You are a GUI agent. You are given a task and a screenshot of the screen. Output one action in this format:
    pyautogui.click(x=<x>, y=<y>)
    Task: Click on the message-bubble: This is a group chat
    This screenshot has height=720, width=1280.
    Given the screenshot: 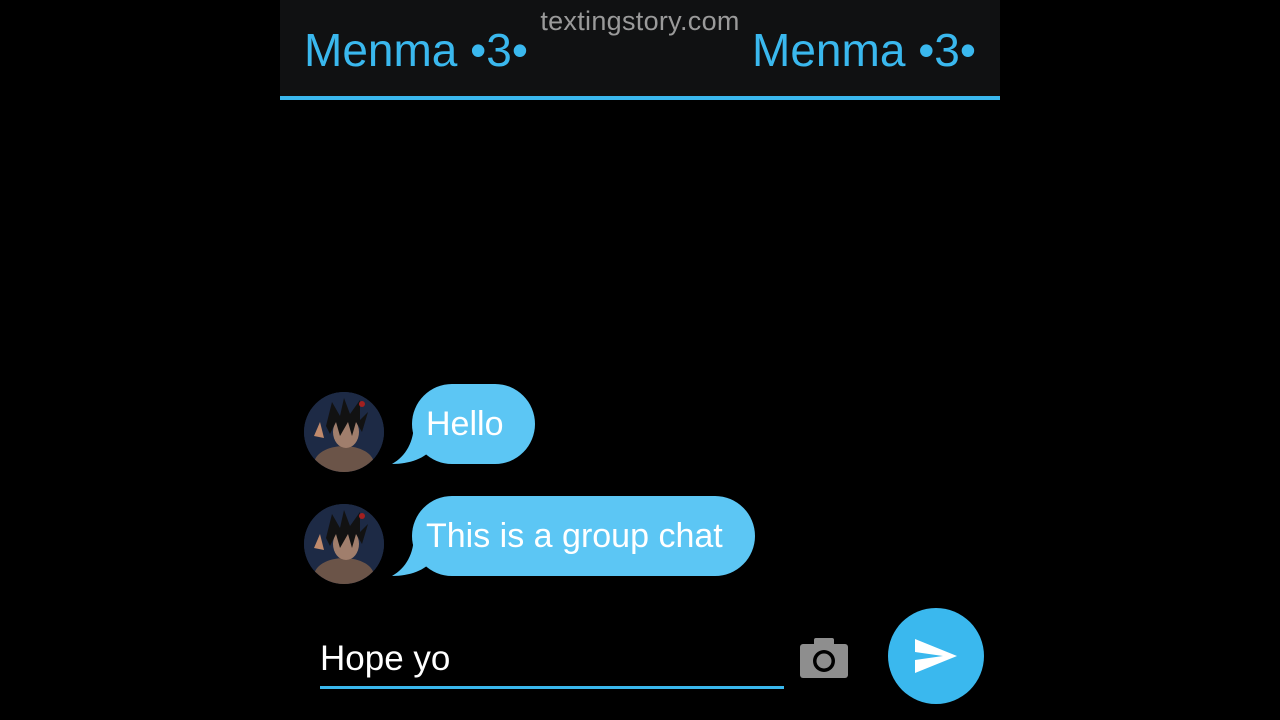 What is the action you would take?
    pyautogui.click(x=583, y=536)
    